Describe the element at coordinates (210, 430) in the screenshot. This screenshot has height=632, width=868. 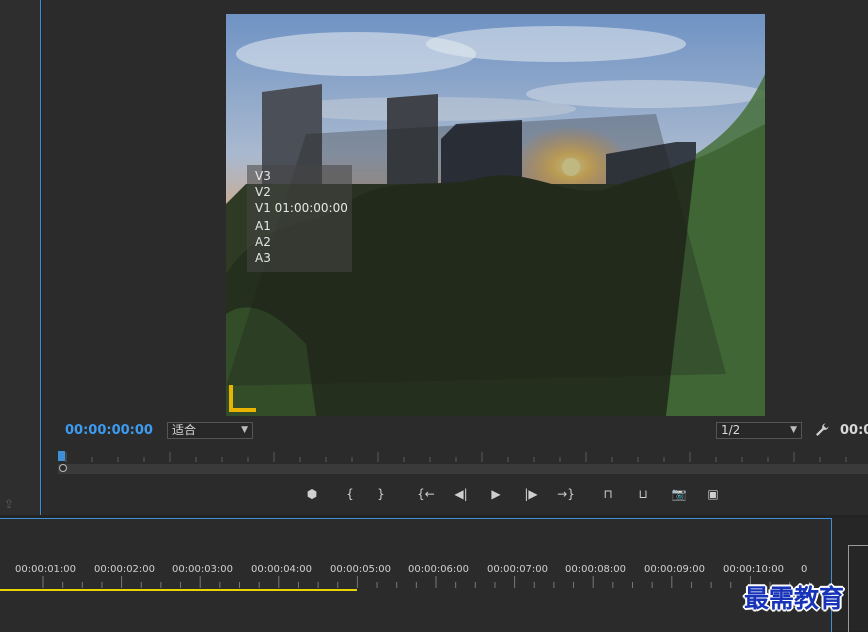
I see `zoom-select: 适合 ▼` at that location.